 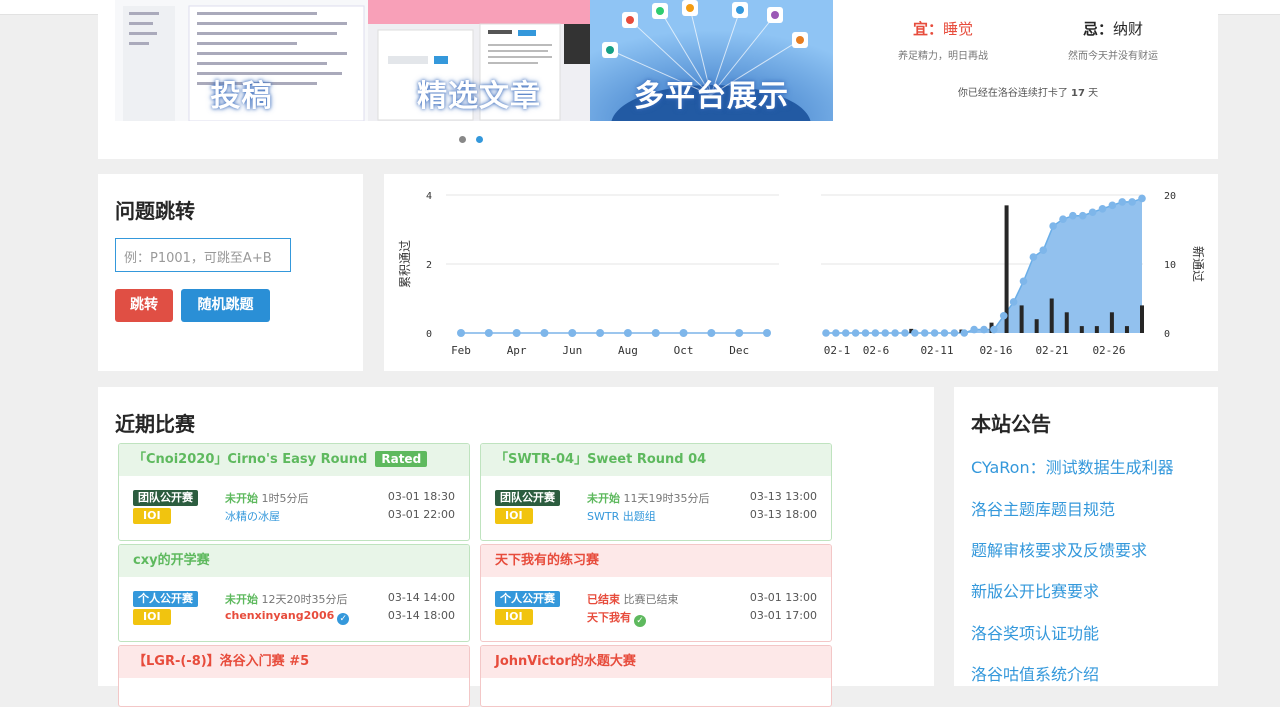 What do you see at coordinates (1078, 93) in the screenshot?
I see `streak-days: 17` at bounding box center [1078, 93].